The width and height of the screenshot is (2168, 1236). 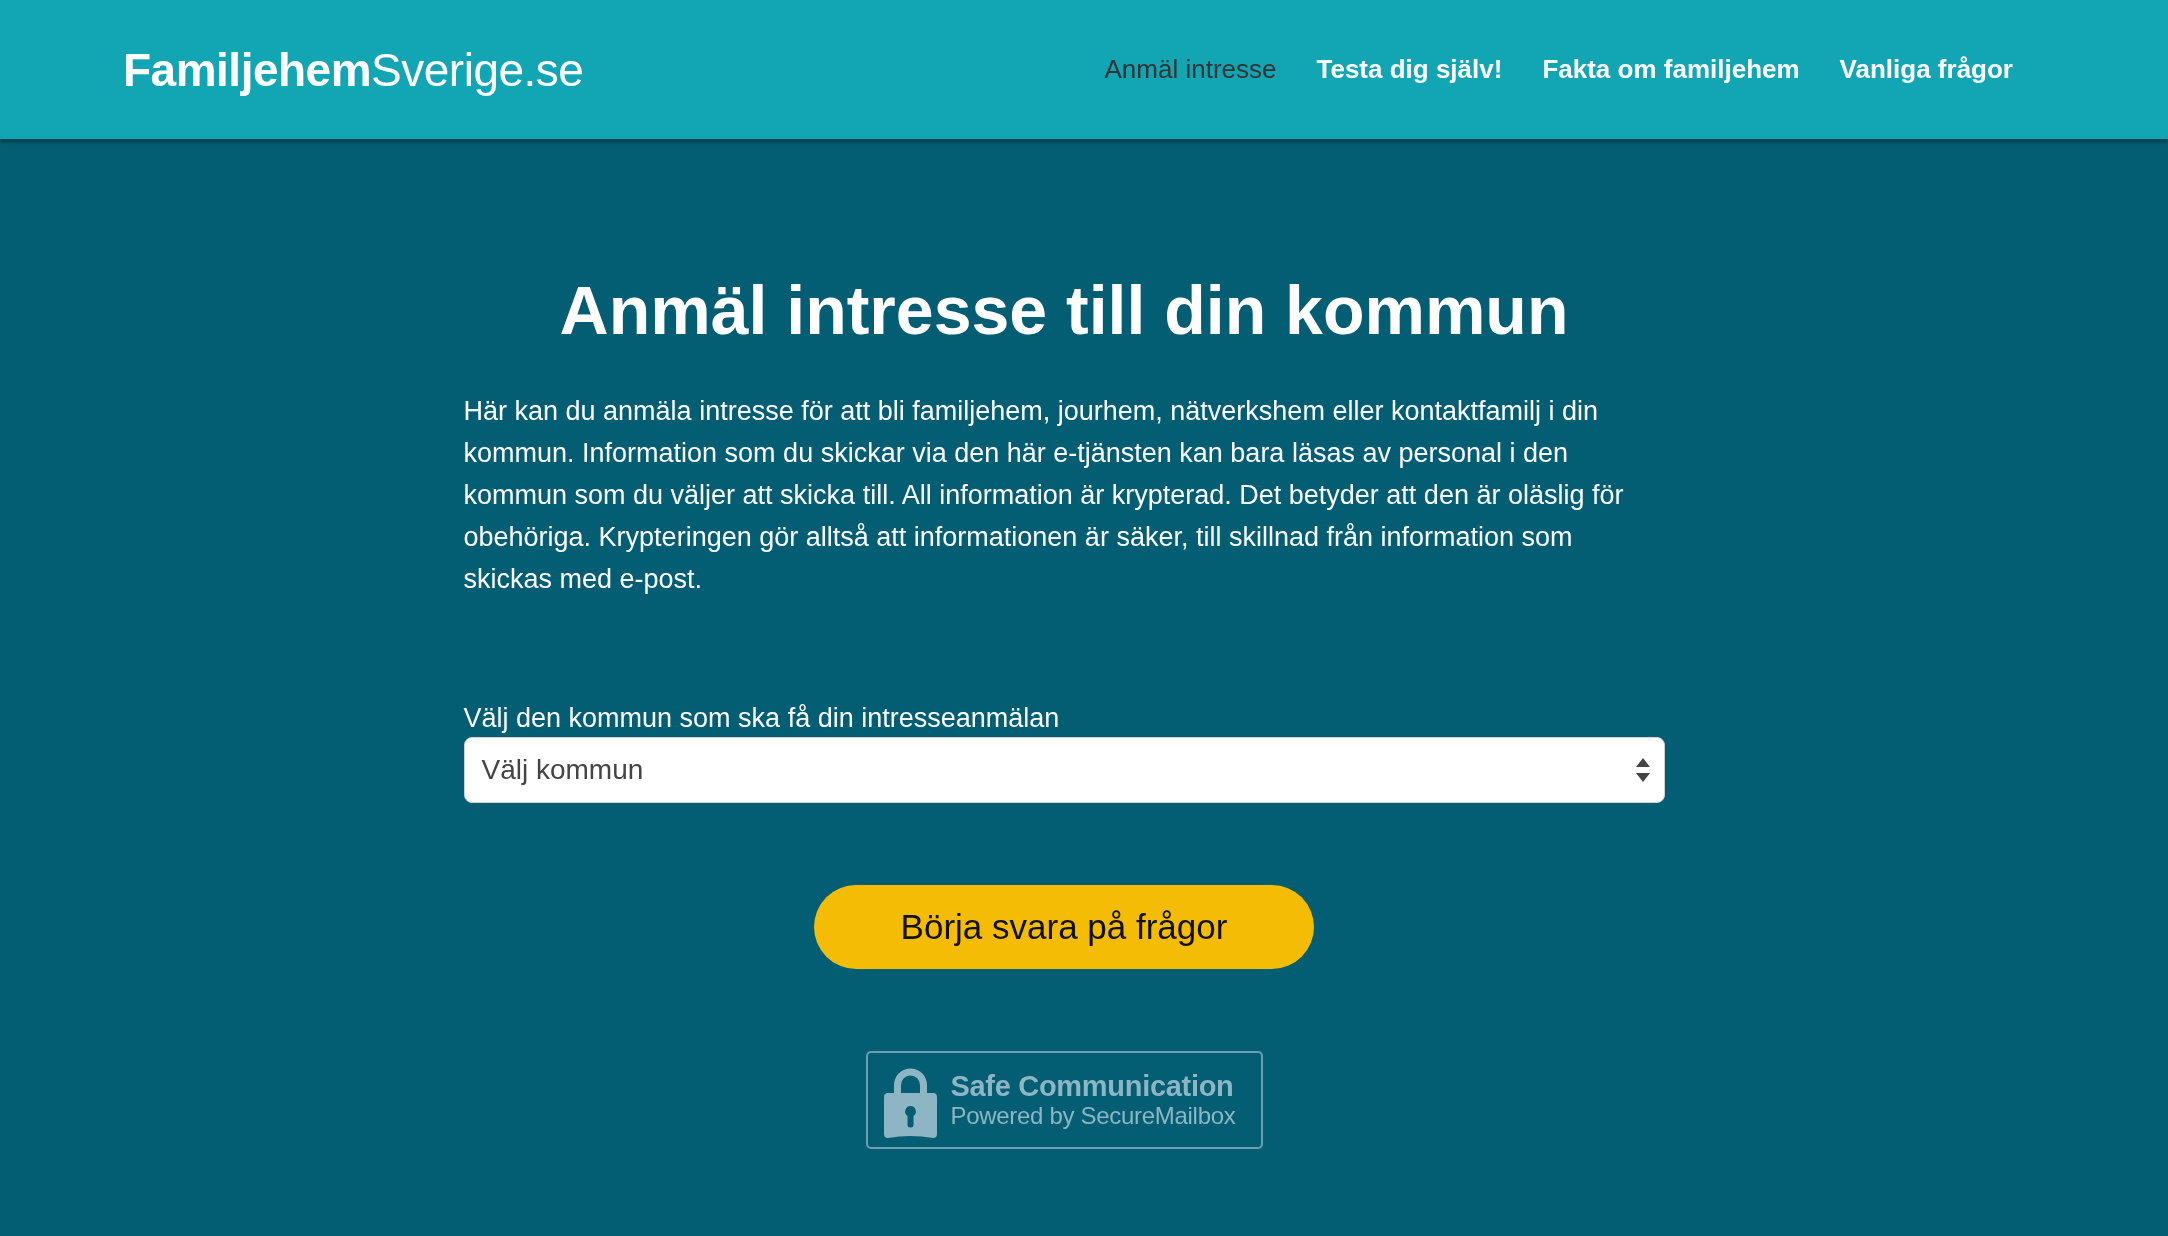 What do you see at coordinates (1190, 69) in the screenshot?
I see `nav-link: Anmäl intresse` at bounding box center [1190, 69].